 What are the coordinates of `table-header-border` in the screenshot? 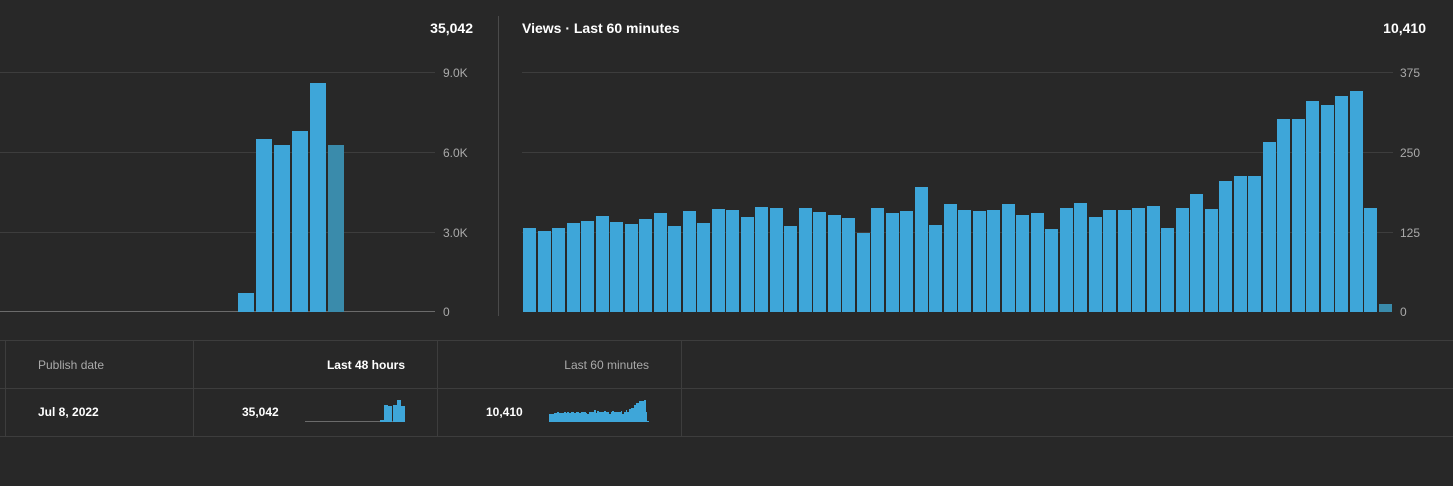 It's located at (726, 388).